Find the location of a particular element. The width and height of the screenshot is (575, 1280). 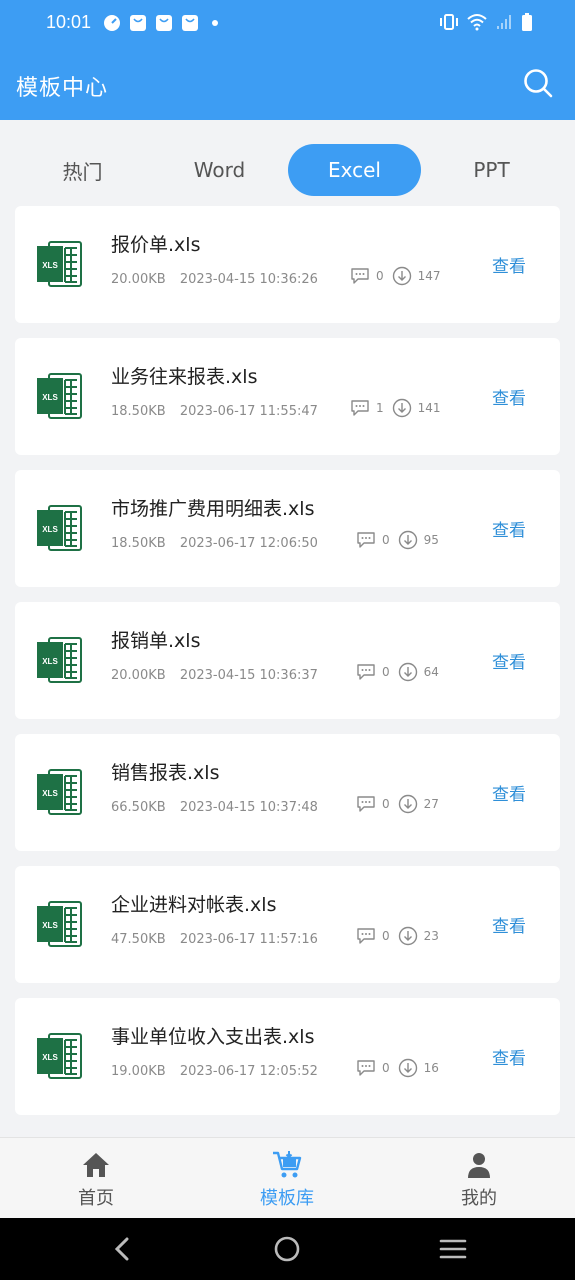

search-icon is located at coordinates (538, 83).